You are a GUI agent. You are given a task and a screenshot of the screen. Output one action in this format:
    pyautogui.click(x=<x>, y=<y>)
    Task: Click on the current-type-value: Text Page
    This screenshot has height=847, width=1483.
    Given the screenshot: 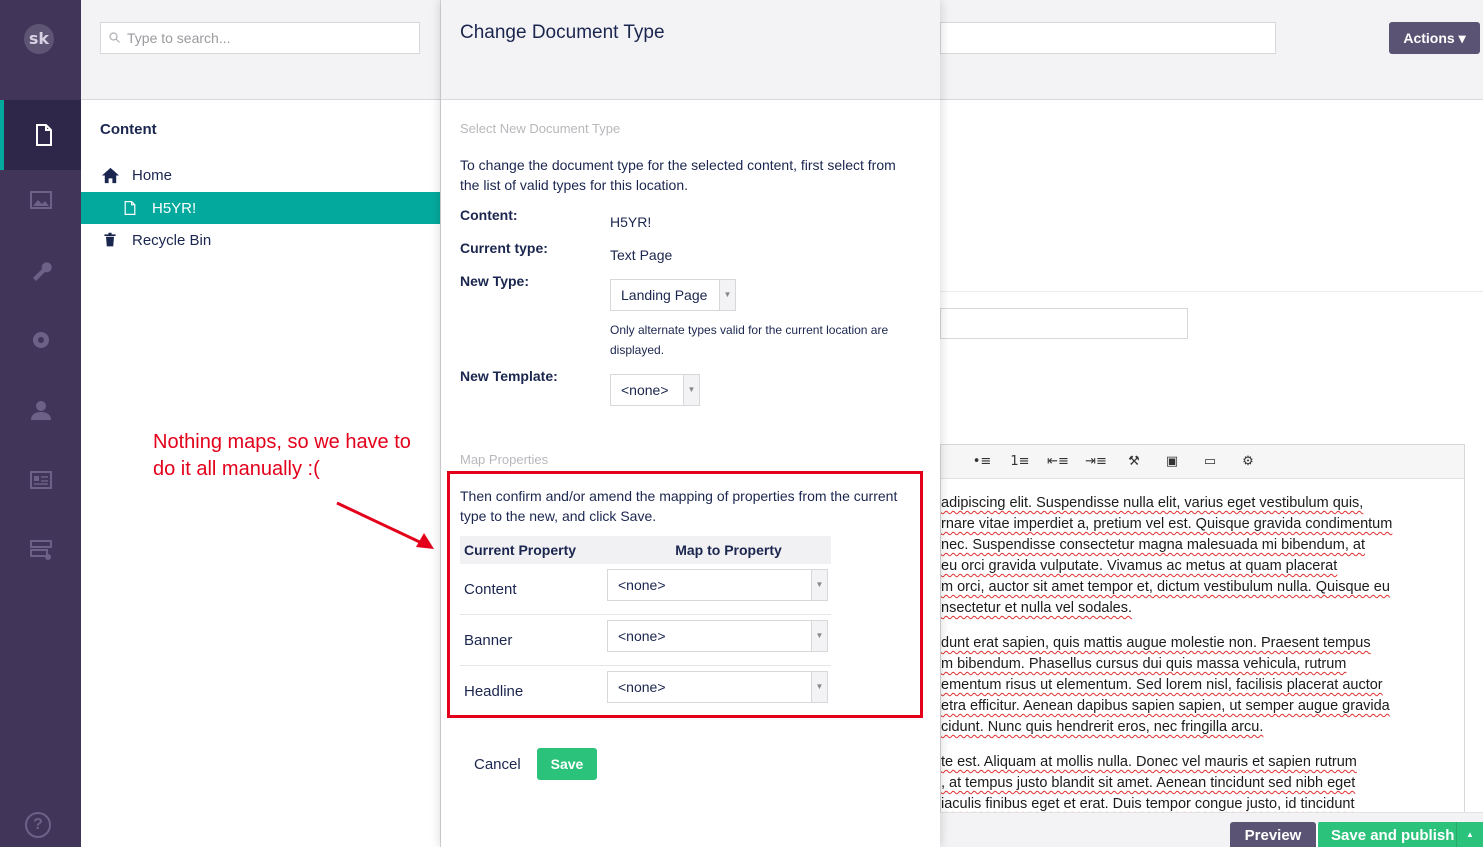 What is the action you would take?
    pyautogui.click(x=641, y=255)
    